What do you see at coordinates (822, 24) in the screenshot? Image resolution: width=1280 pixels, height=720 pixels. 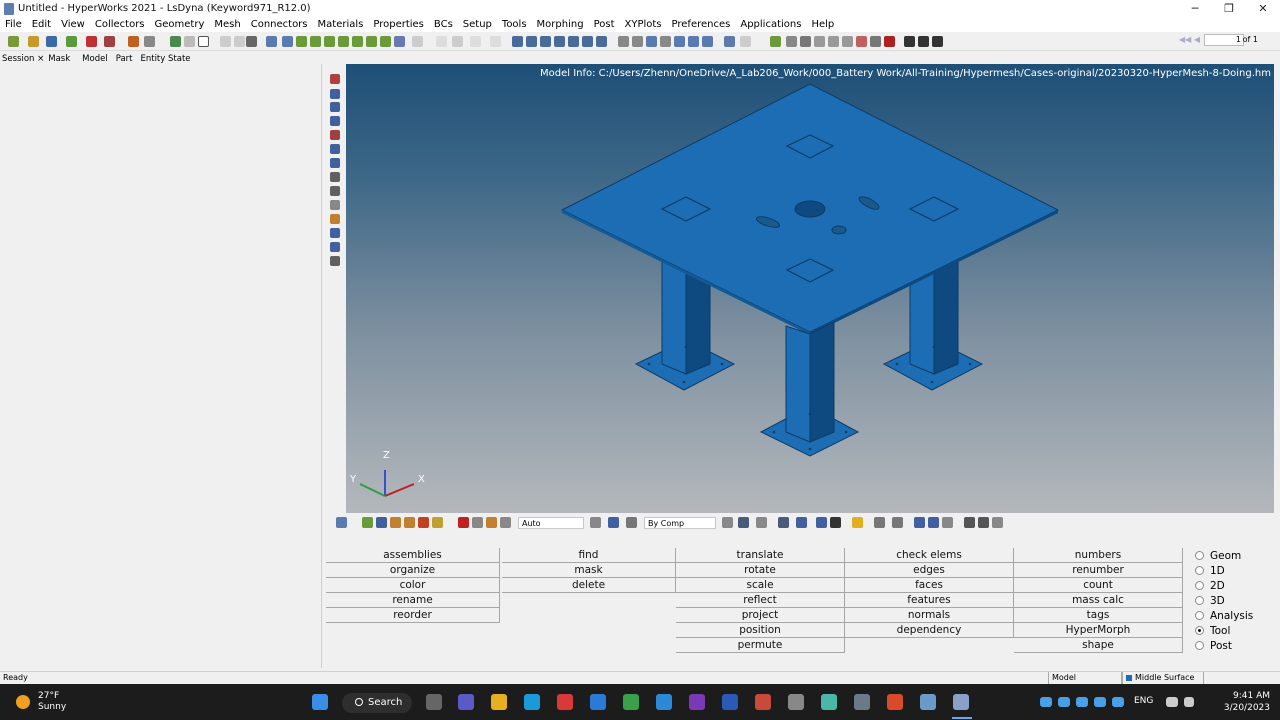 I see `menu-help: Help` at bounding box center [822, 24].